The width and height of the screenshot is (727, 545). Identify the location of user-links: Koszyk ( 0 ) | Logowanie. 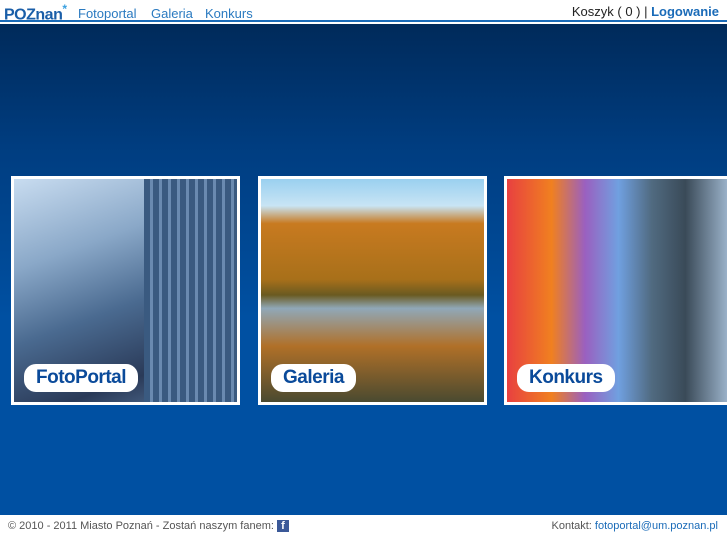
(645, 11).